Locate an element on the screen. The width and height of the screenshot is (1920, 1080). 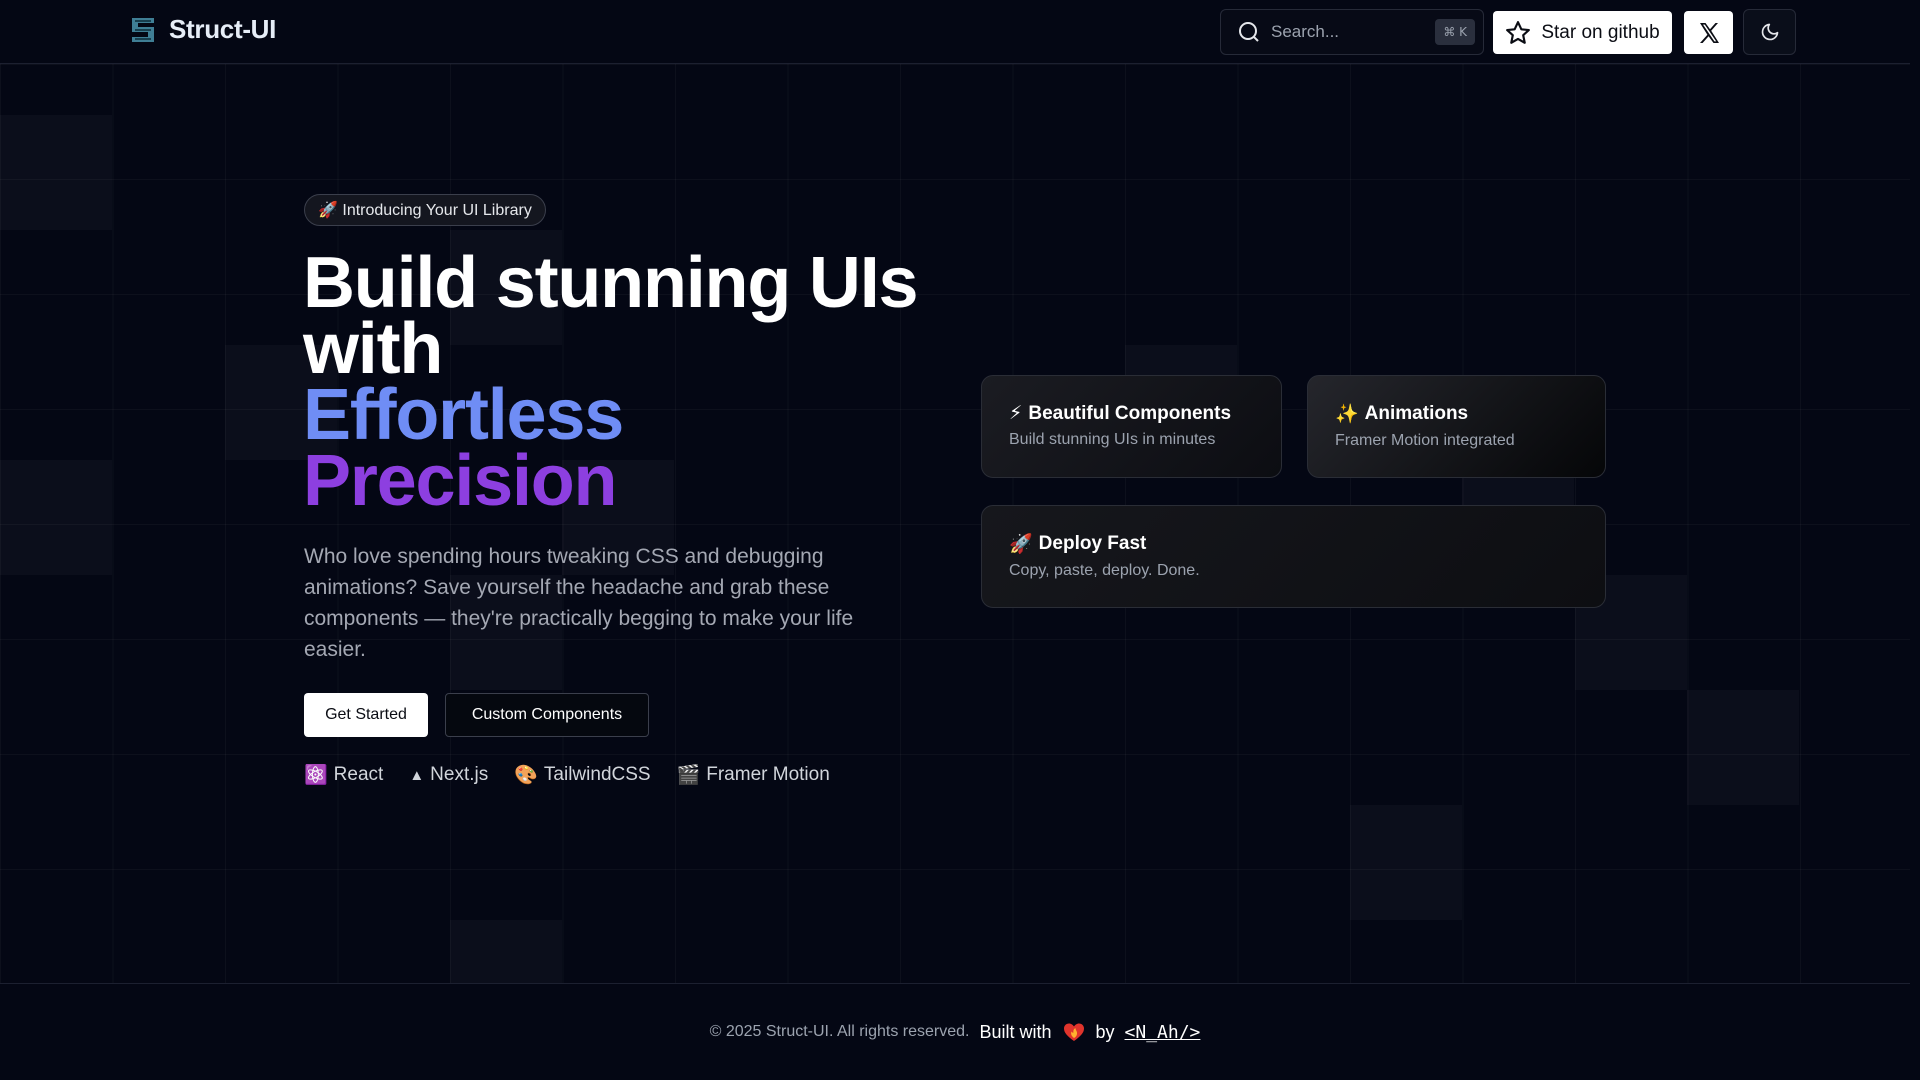
copyright-text: © 2025 Struct-UI. All rights reserved. is located at coordinates (839, 1031).